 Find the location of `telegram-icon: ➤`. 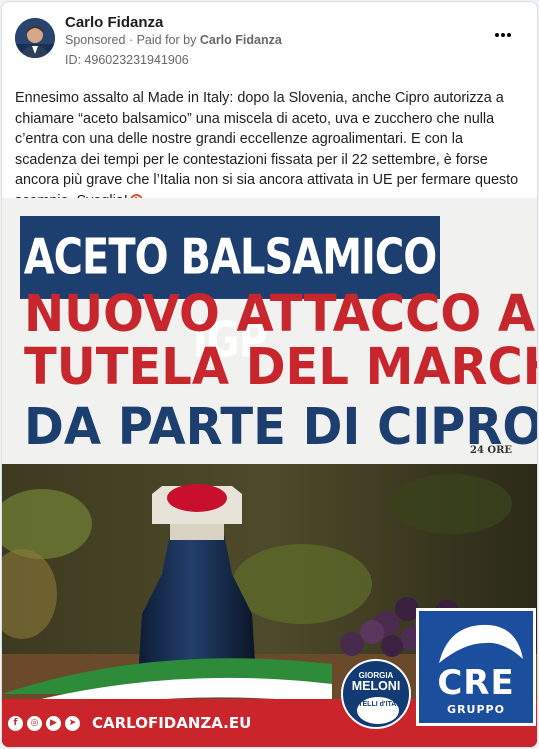

telegram-icon: ➤ is located at coordinates (72, 723).